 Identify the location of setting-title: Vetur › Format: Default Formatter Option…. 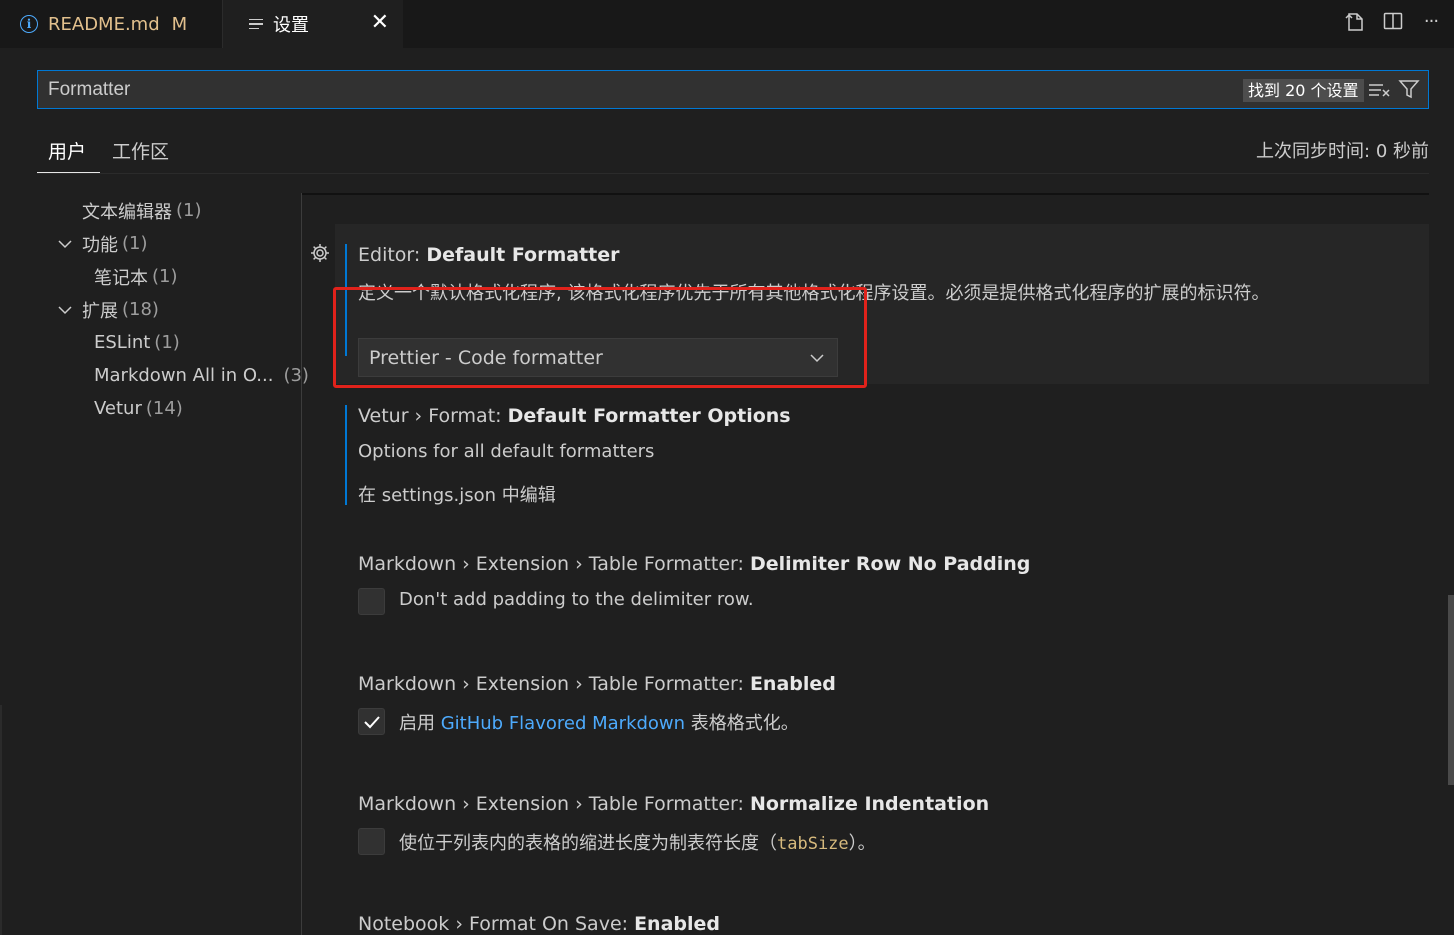
(574, 416).